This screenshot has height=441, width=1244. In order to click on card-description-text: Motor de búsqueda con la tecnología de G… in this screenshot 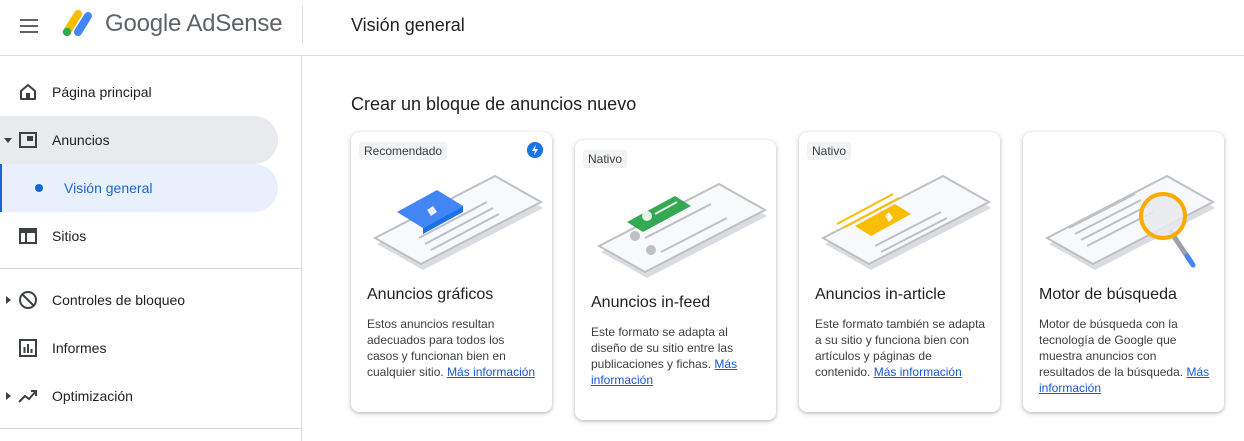, I will do `click(1111, 348)`.